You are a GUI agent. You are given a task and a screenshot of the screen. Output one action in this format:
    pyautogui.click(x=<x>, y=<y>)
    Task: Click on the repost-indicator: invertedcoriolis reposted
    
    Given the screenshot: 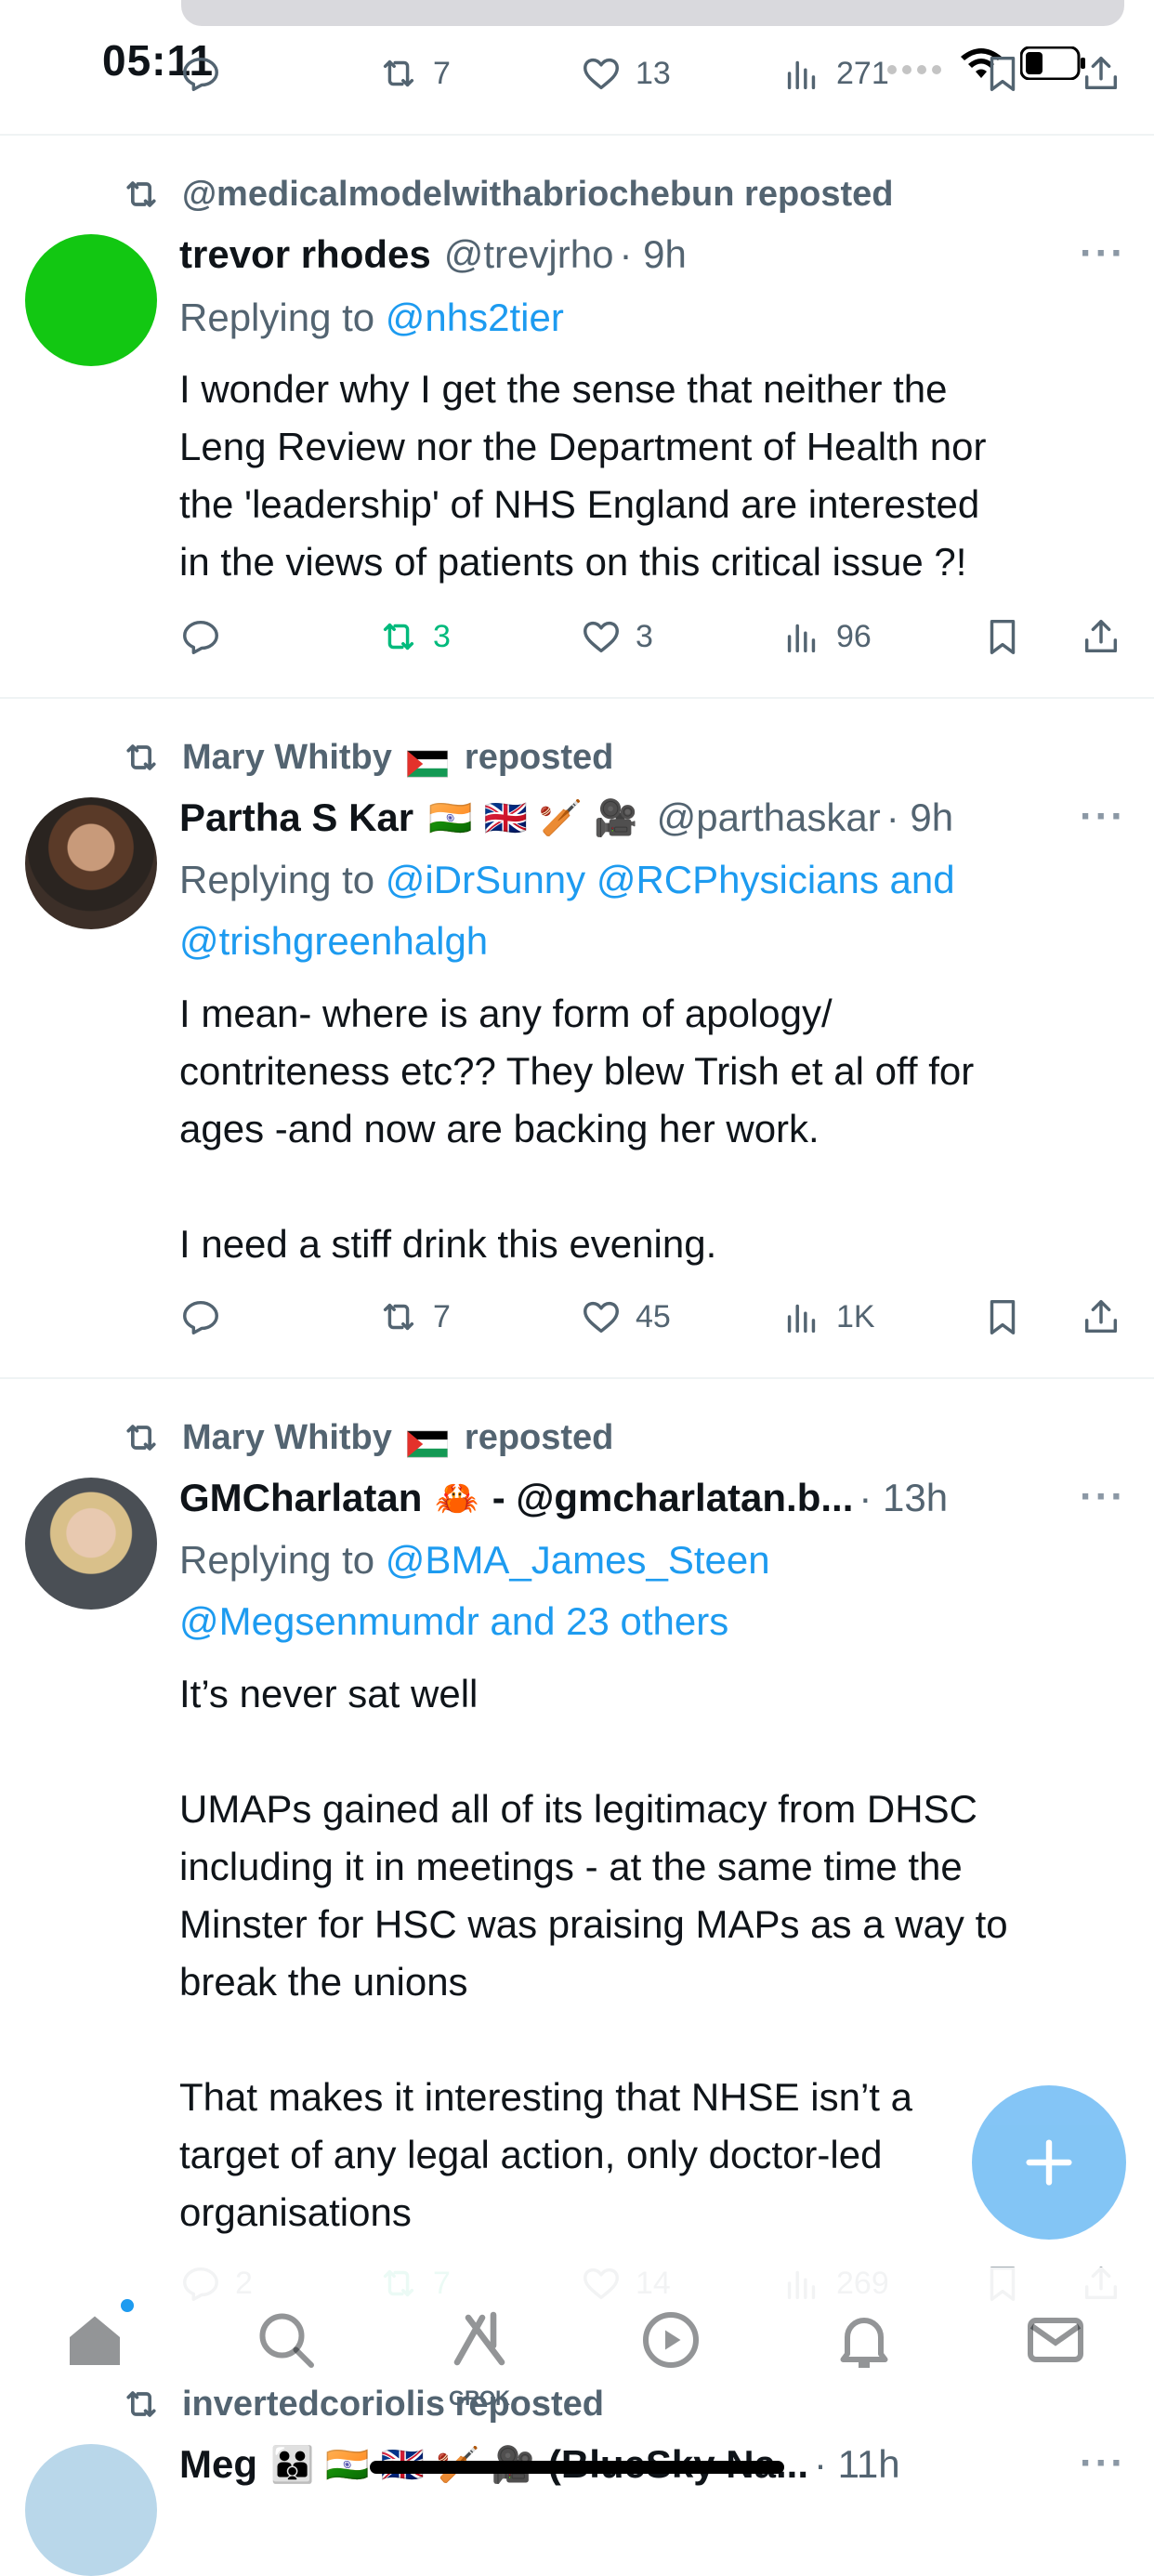 What is the action you would take?
    pyautogui.click(x=363, y=2404)
    